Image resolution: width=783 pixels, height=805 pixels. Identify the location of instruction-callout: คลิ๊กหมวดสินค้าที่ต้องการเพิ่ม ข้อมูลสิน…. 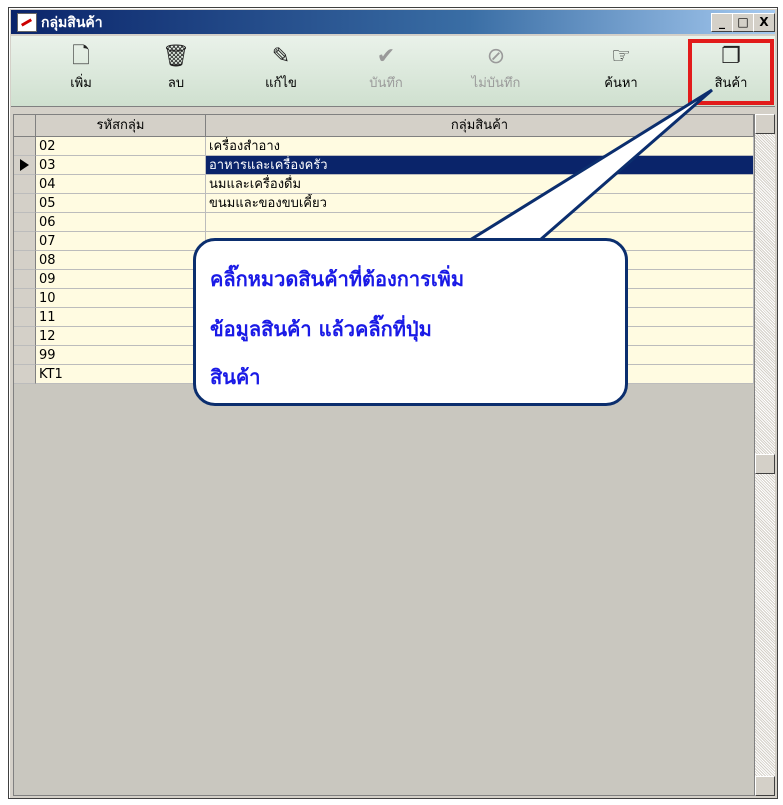
(410, 322).